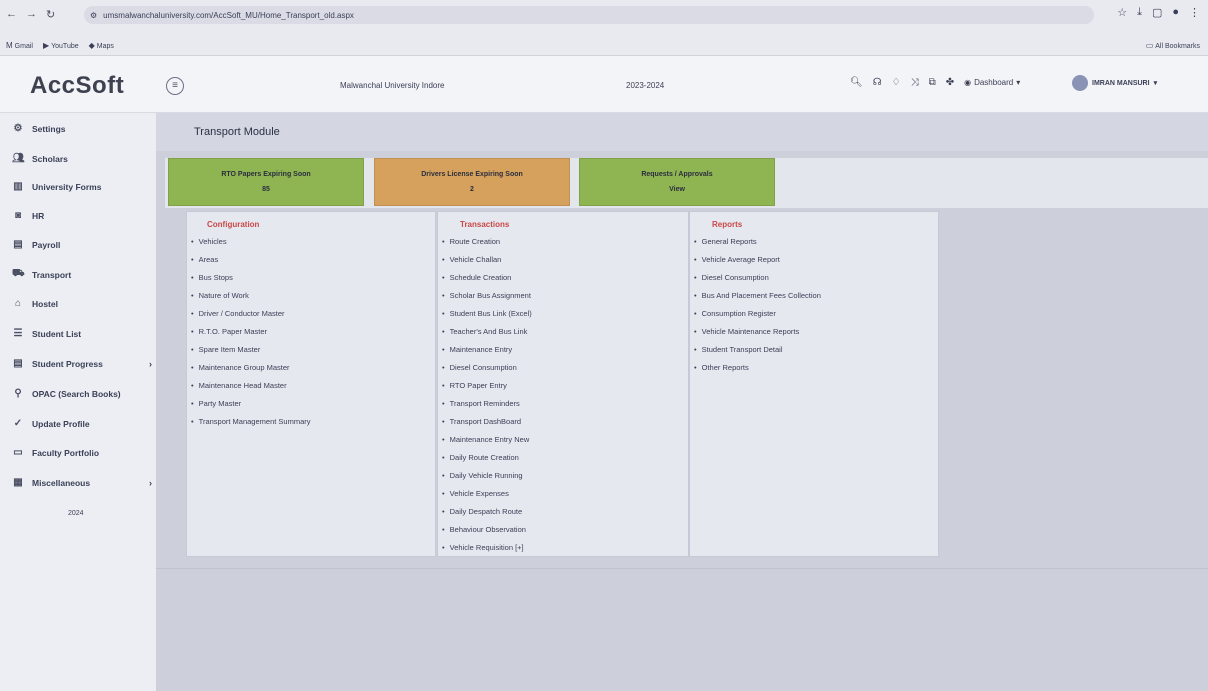 The image size is (1208, 691). What do you see at coordinates (479, 367) in the screenshot?
I see `menu-item-diesel-consumption: Diesel Consumption` at bounding box center [479, 367].